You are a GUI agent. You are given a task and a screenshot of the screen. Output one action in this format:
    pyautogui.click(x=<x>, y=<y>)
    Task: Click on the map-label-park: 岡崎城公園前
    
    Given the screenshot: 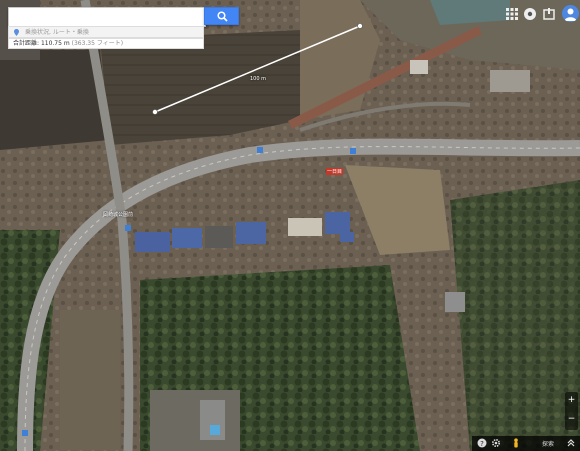 What is the action you would take?
    pyautogui.click(x=118, y=215)
    